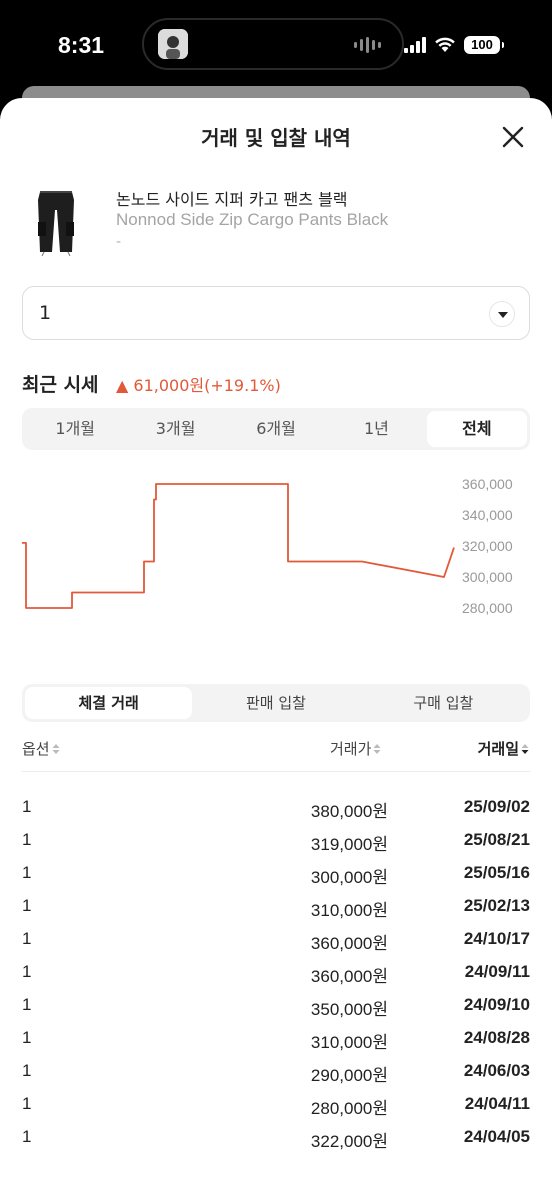 The width and height of the screenshot is (552, 1200). What do you see at coordinates (276, 138) in the screenshot?
I see `sheet-title: 거래 및 입찰 내역` at bounding box center [276, 138].